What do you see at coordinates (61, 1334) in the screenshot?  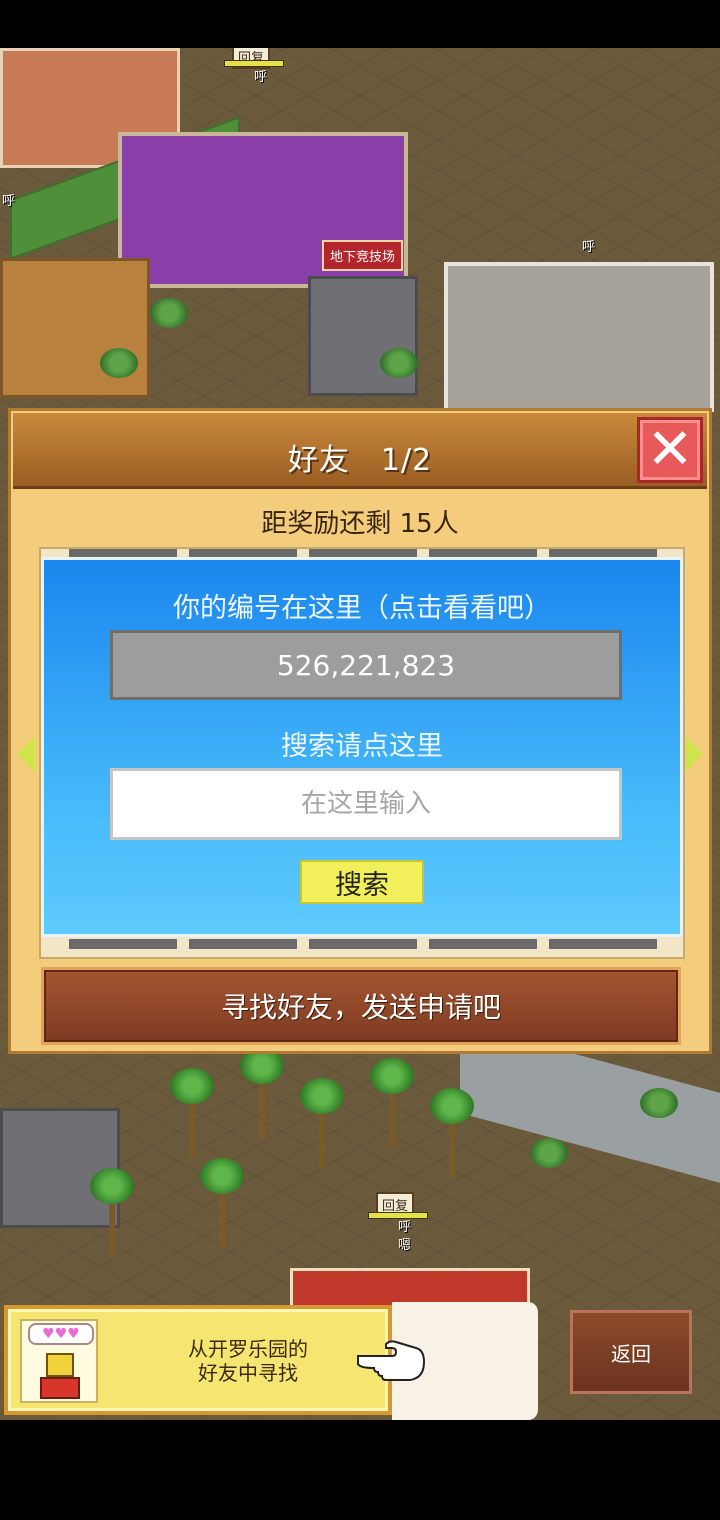 I see `hearts-icon: ♥♥♥` at bounding box center [61, 1334].